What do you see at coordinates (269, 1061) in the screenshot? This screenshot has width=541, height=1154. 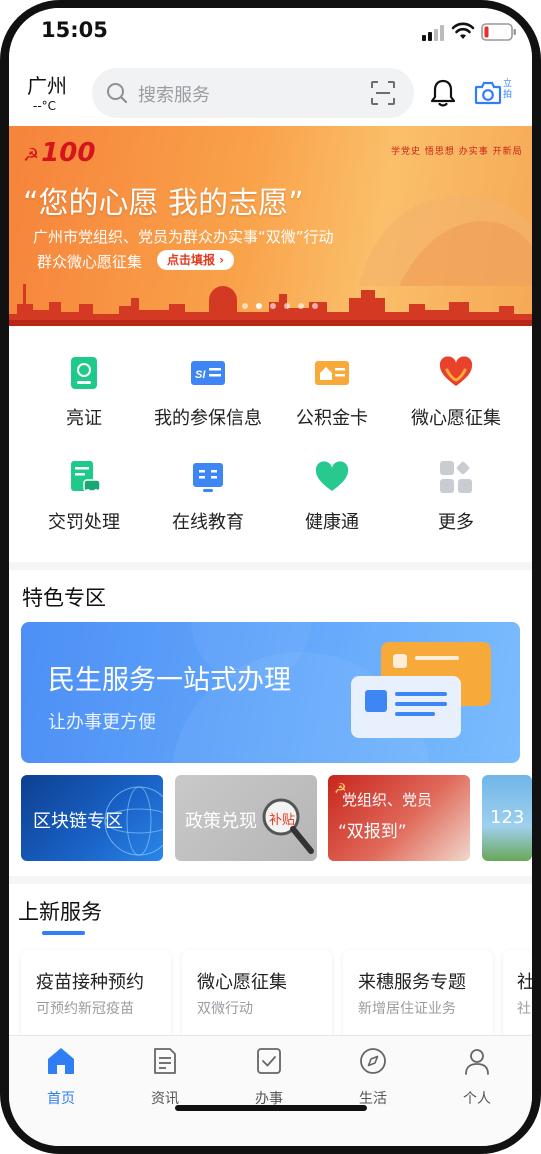 I see `checkbox-task-icon` at bounding box center [269, 1061].